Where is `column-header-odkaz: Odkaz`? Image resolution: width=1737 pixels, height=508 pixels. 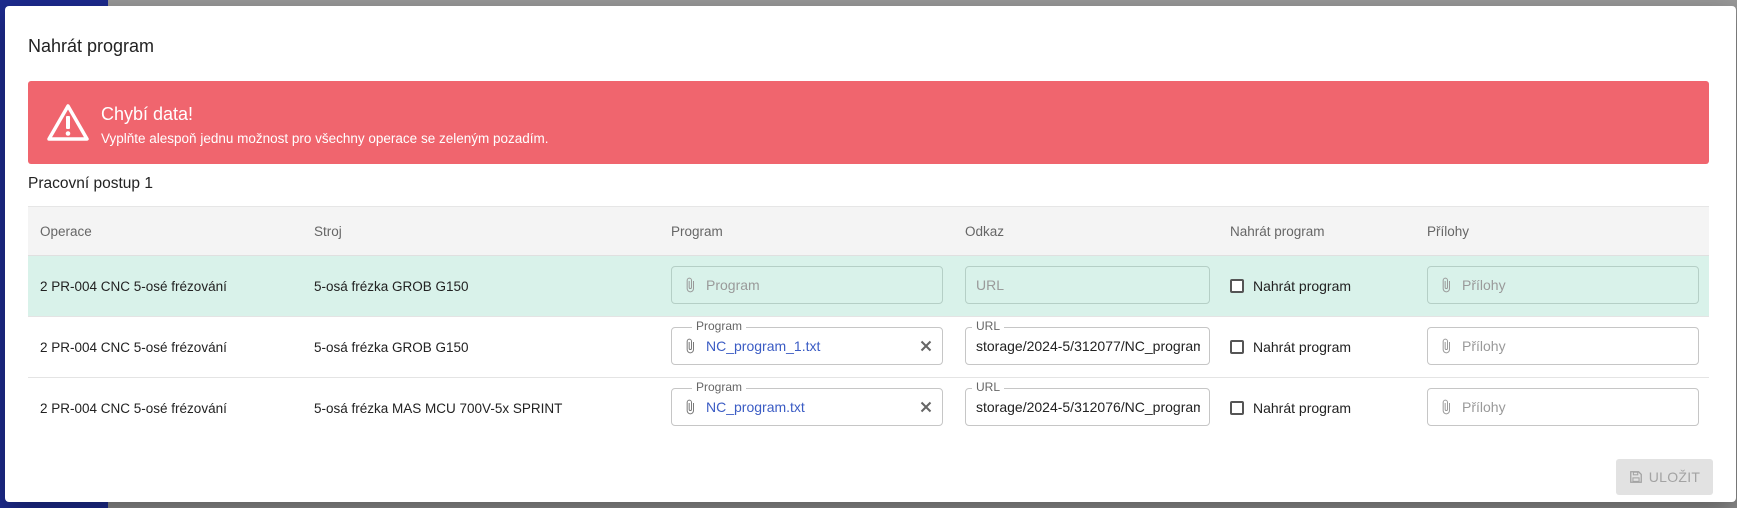
column-header-odkaz: Odkaz is located at coordinates (985, 231).